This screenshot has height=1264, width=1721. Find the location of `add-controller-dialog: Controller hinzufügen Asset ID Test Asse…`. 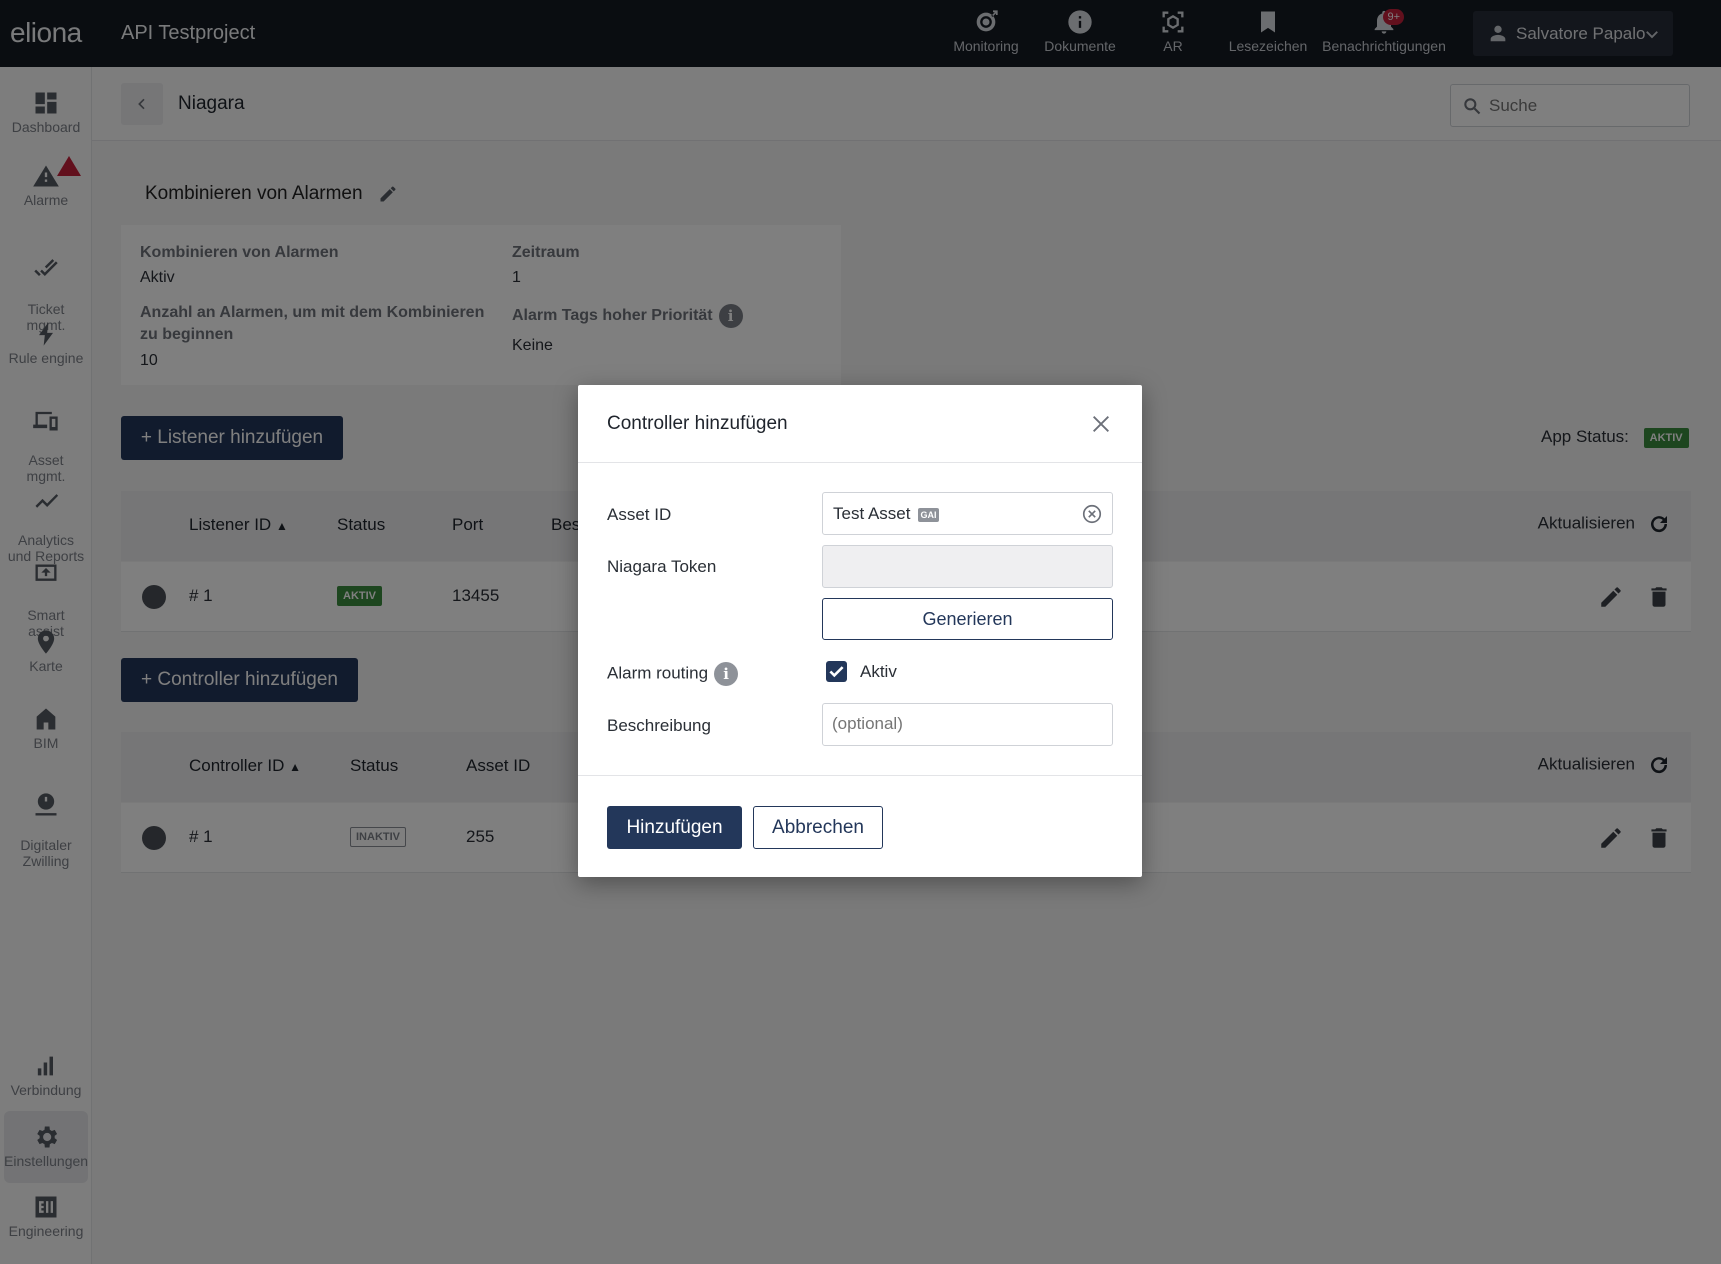

add-controller-dialog: Controller hinzufügen Asset ID Test Asse… is located at coordinates (860, 631).